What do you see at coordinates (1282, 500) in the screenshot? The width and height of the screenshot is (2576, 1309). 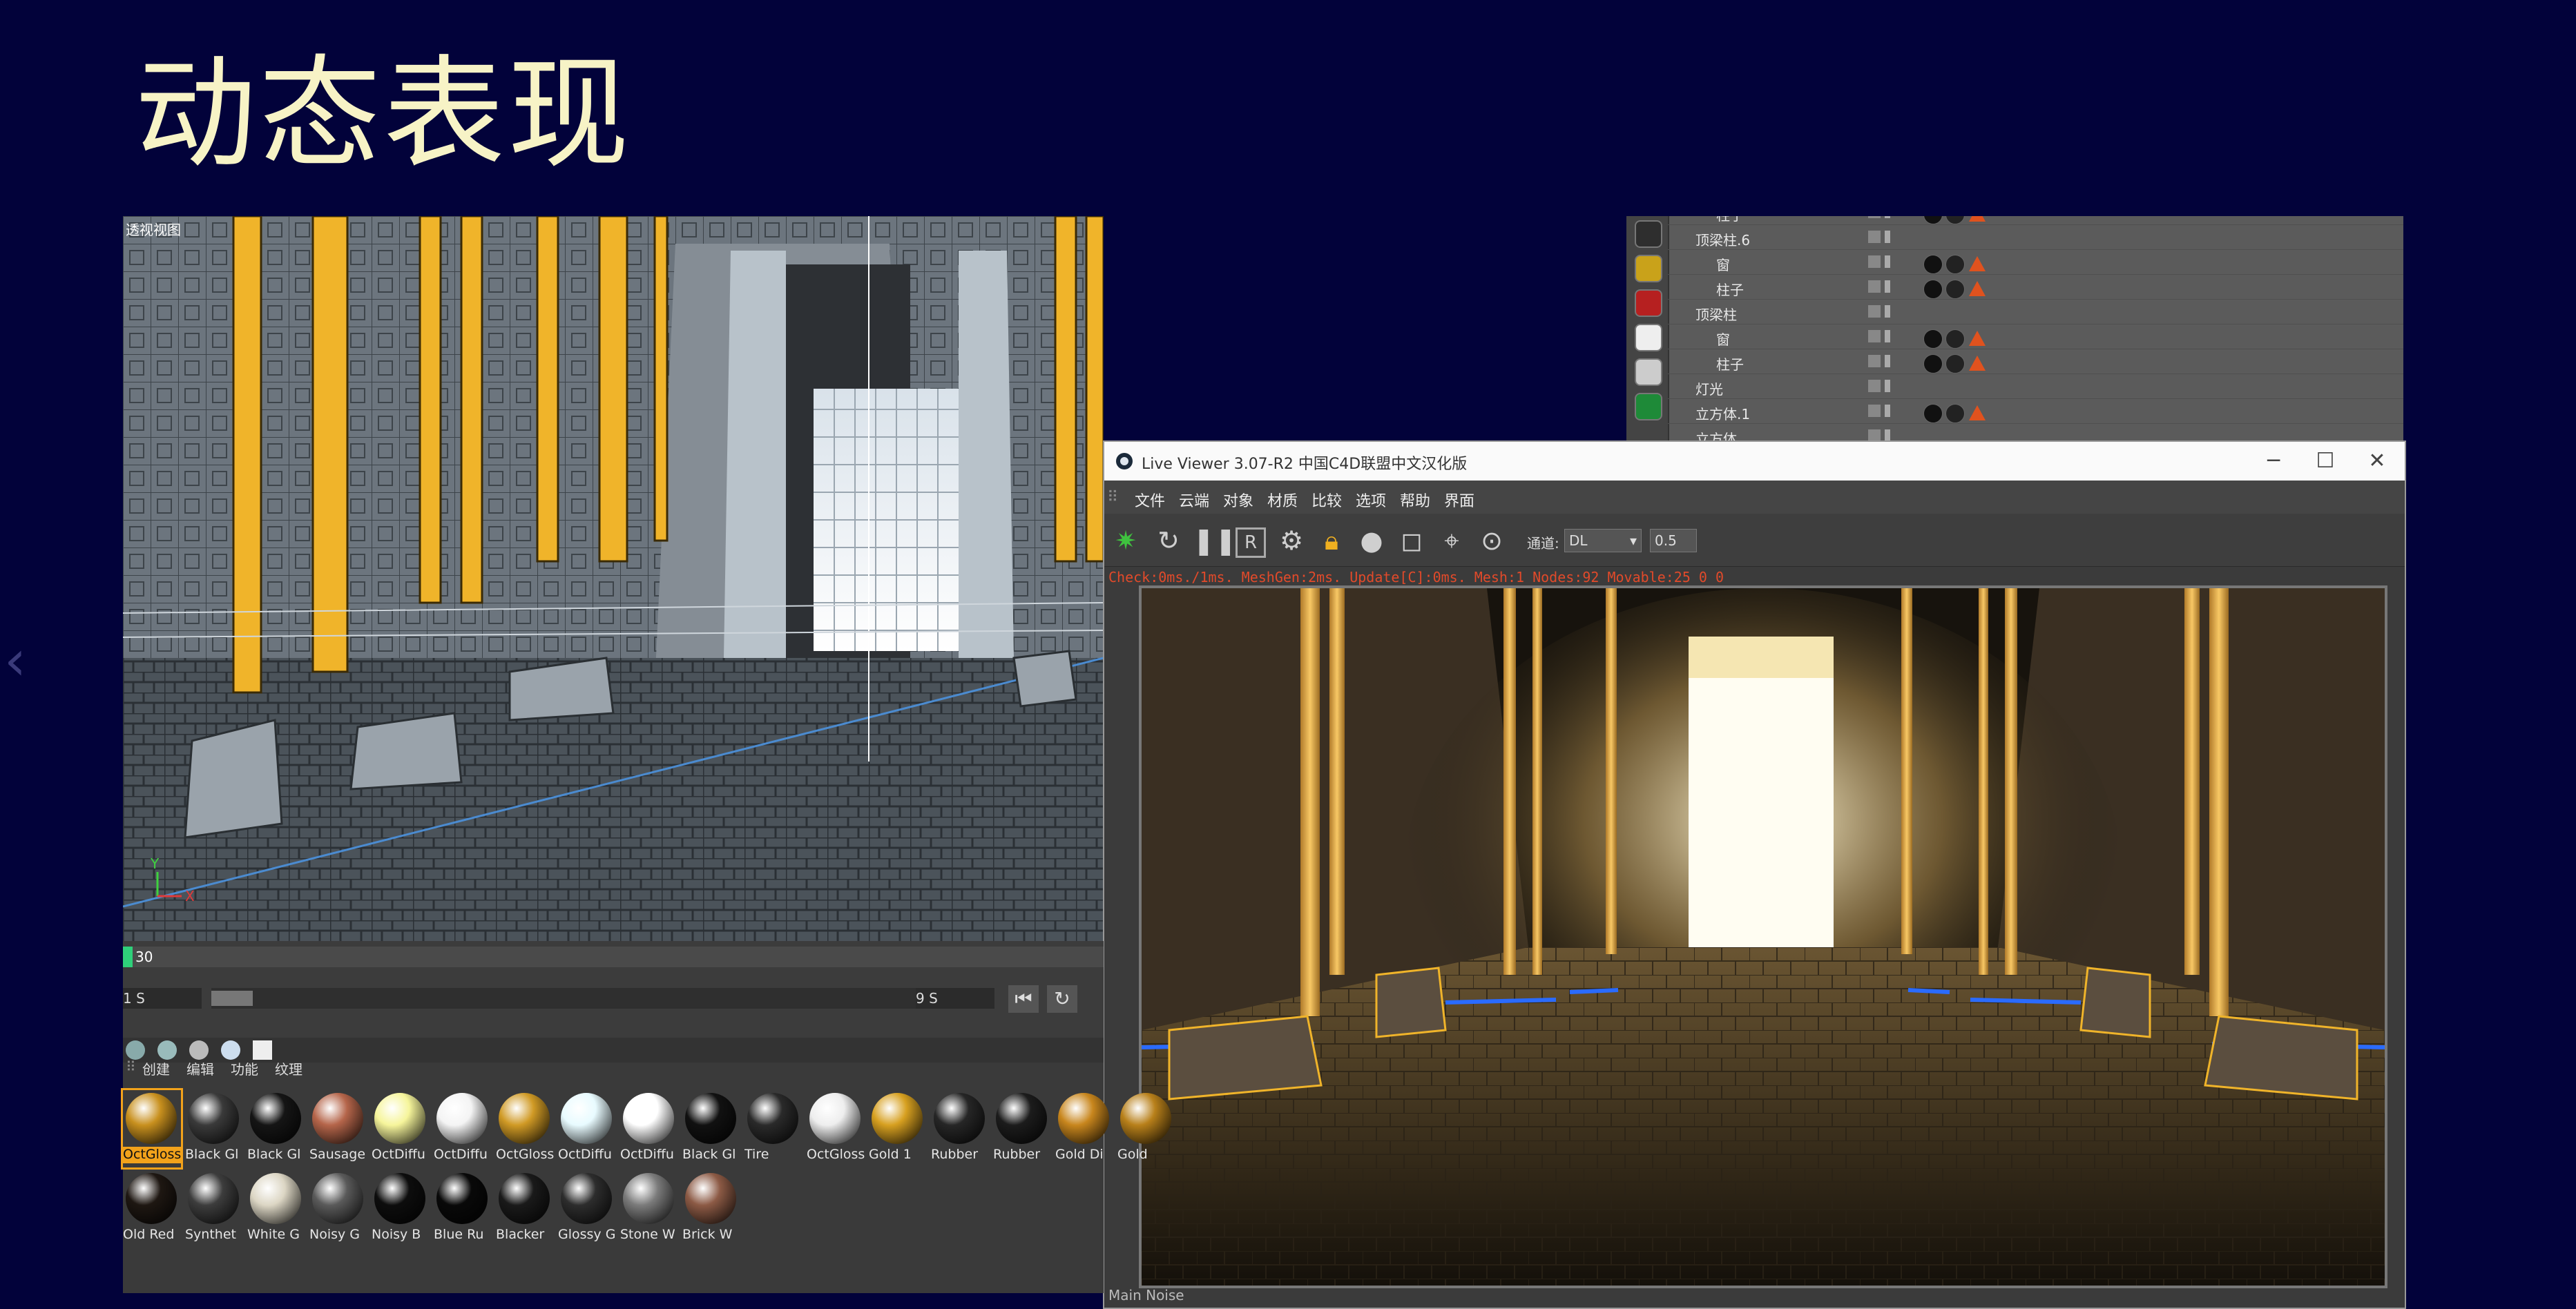 I see `menu-materials: 材质` at bounding box center [1282, 500].